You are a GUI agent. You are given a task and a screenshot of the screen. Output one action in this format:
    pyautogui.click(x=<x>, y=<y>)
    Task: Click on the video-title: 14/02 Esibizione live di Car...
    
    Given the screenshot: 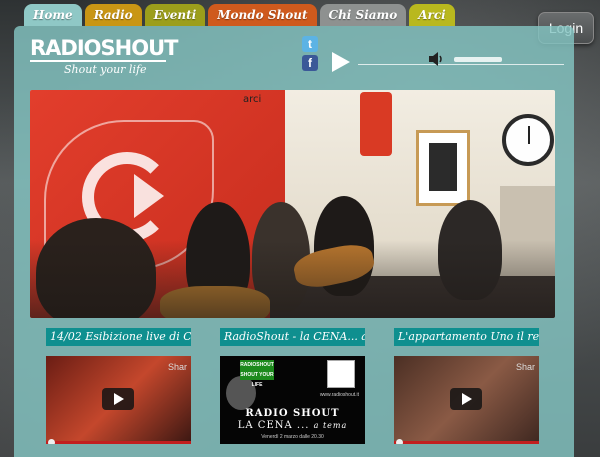 What is the action you would take?
    pyautogui.click(x=118, y=337)
    